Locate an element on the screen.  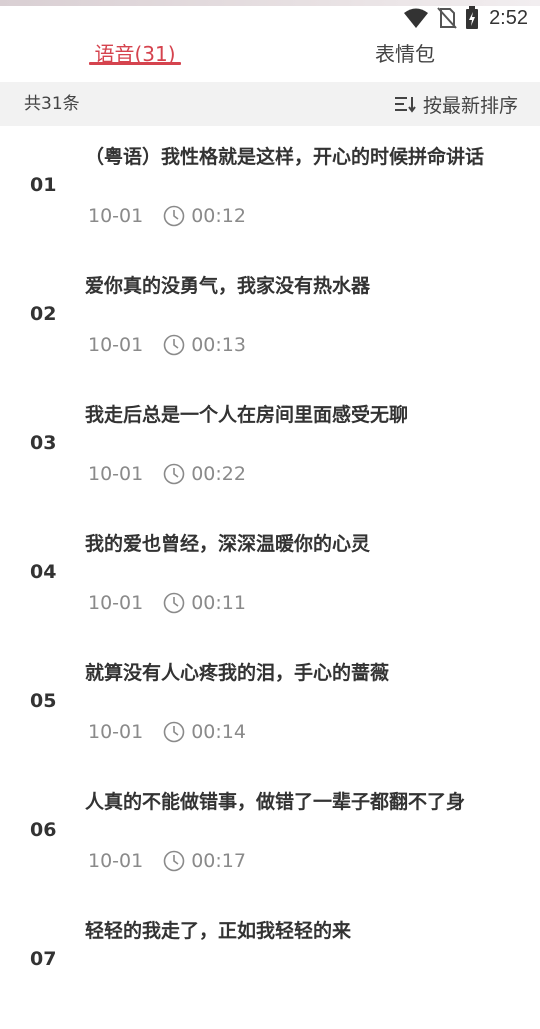
list-item: 02 爱你真的没勇气，我家没有热水器 10-01 00:13 is located at coordinates (270, 319).